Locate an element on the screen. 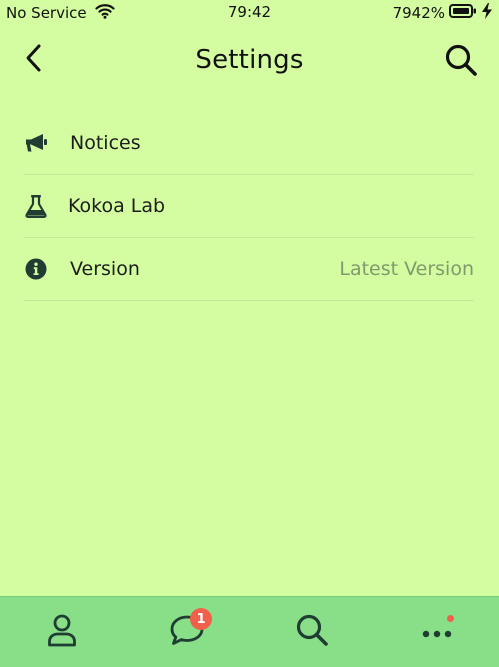 The height and width of the screenshot is (667, 499). header: Settings is located at coordinates (249, 62).